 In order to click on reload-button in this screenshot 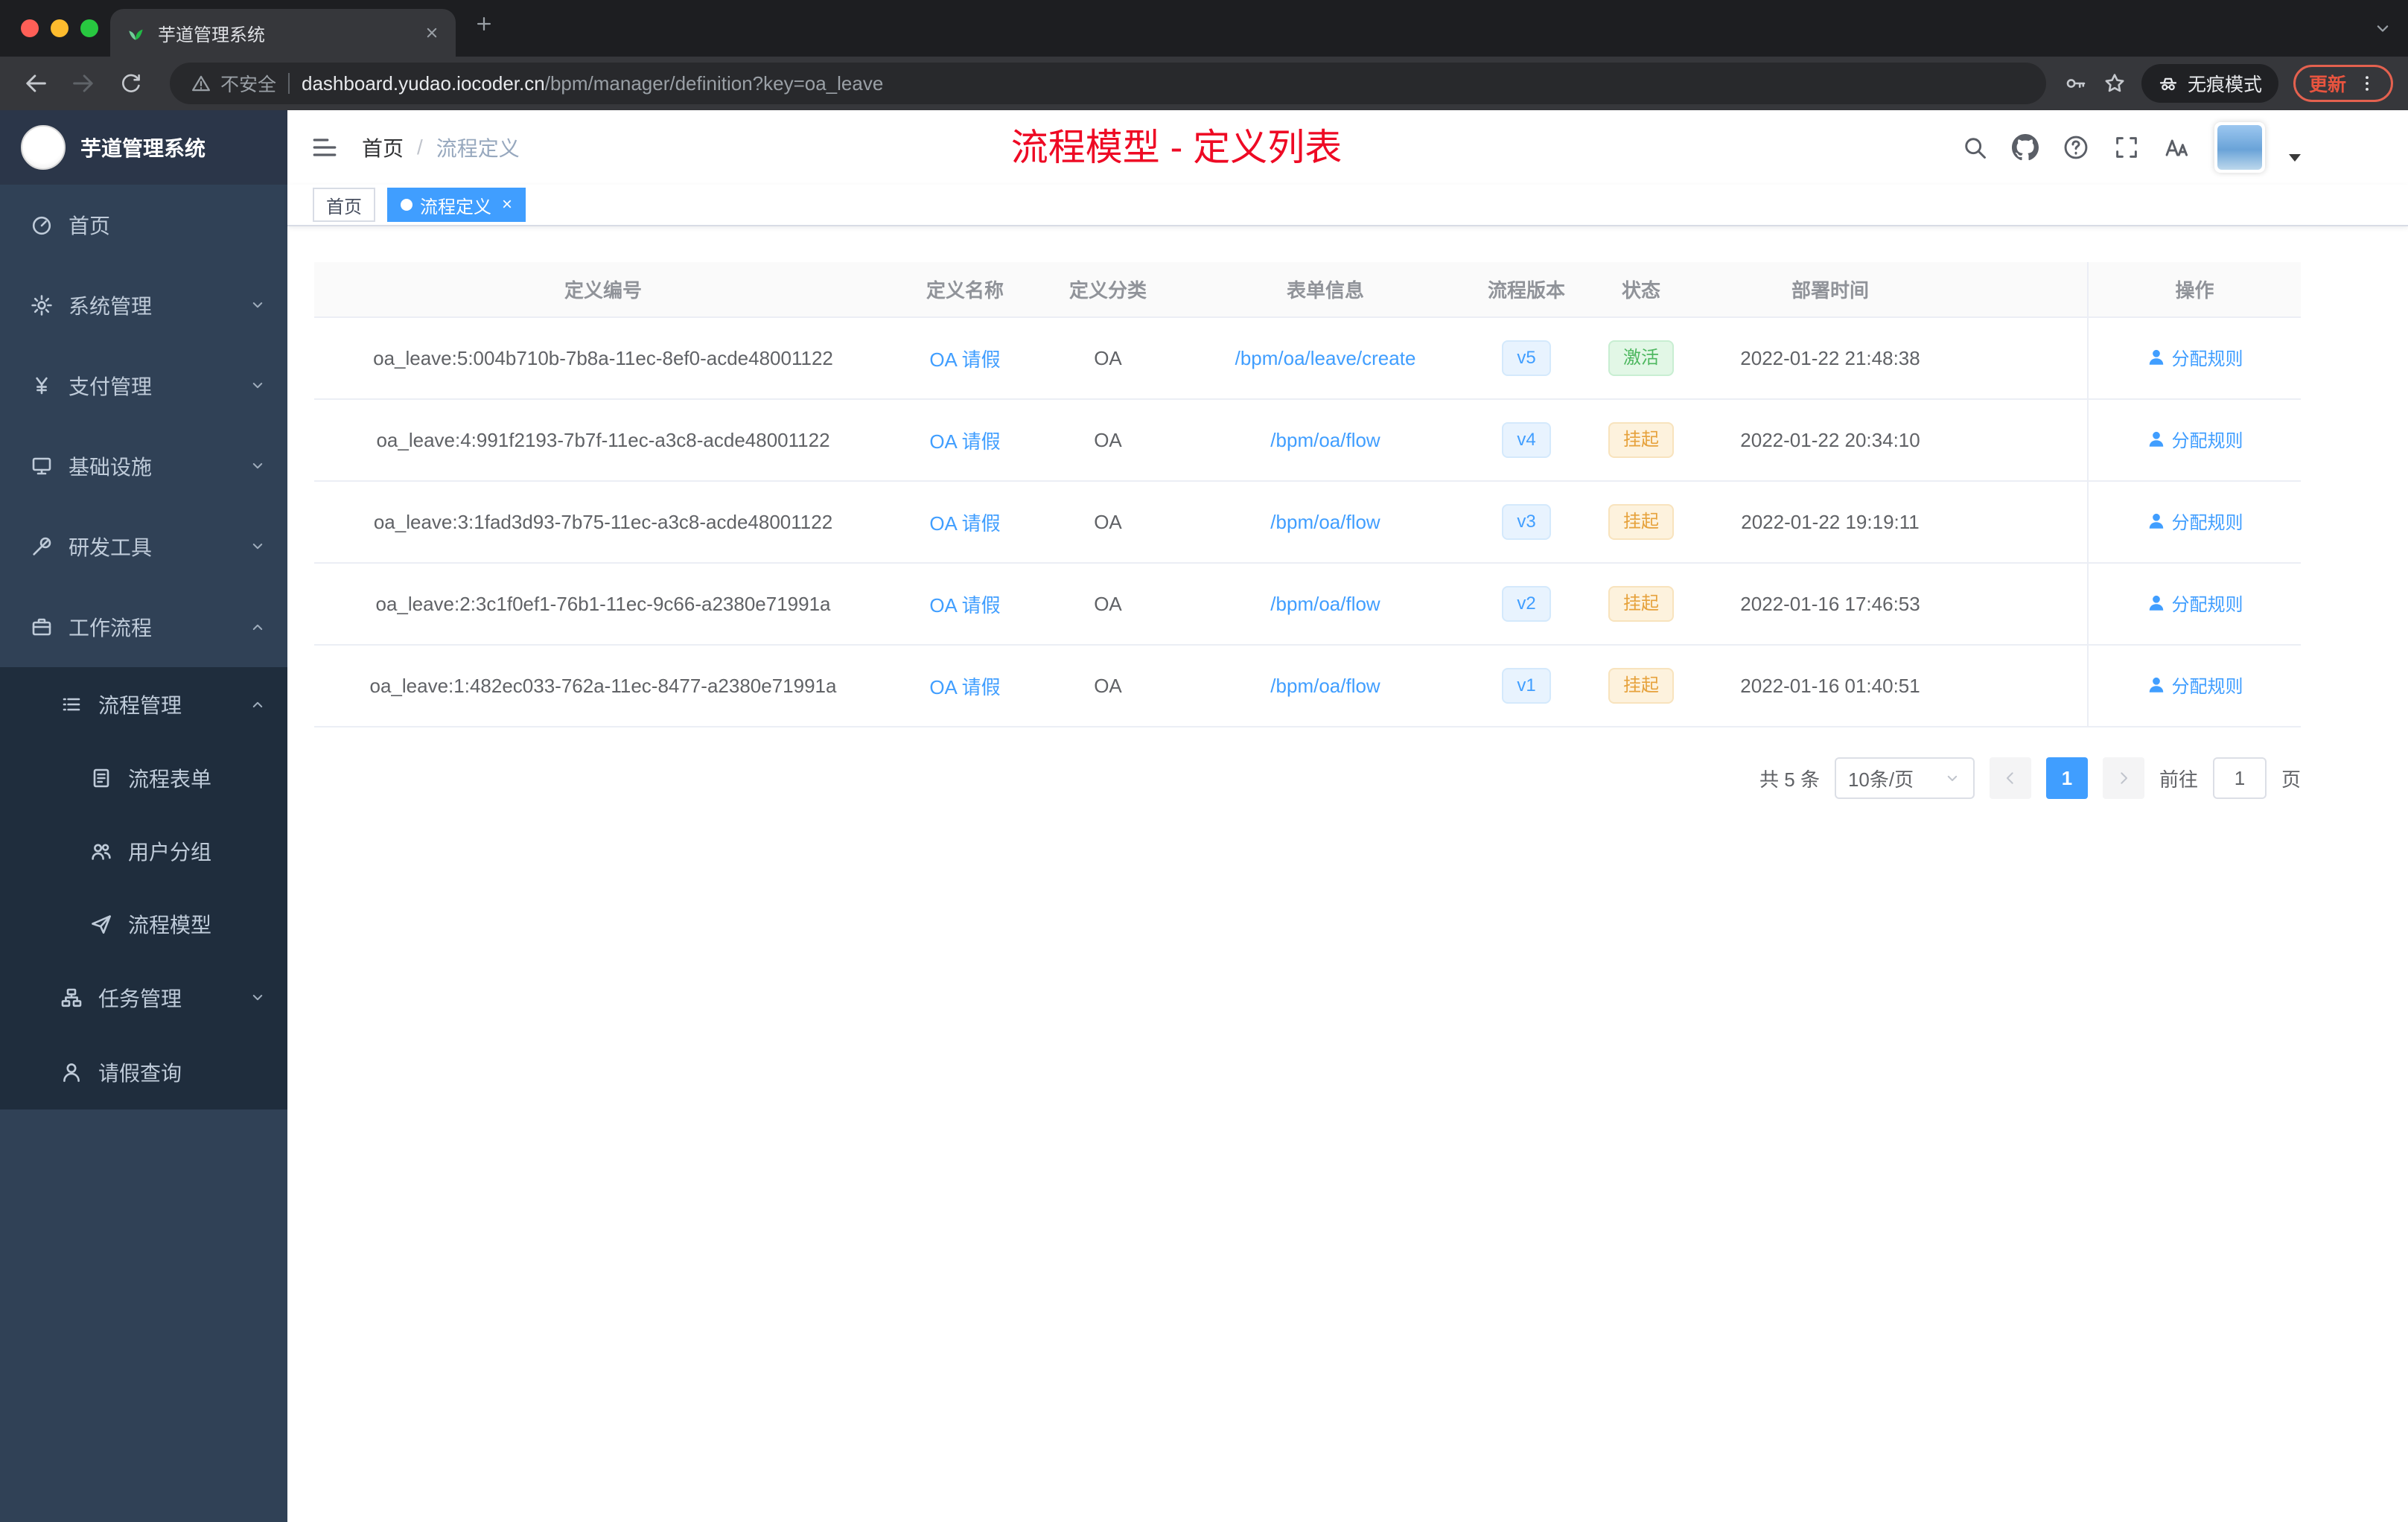, I will do `click(131, 83)`.